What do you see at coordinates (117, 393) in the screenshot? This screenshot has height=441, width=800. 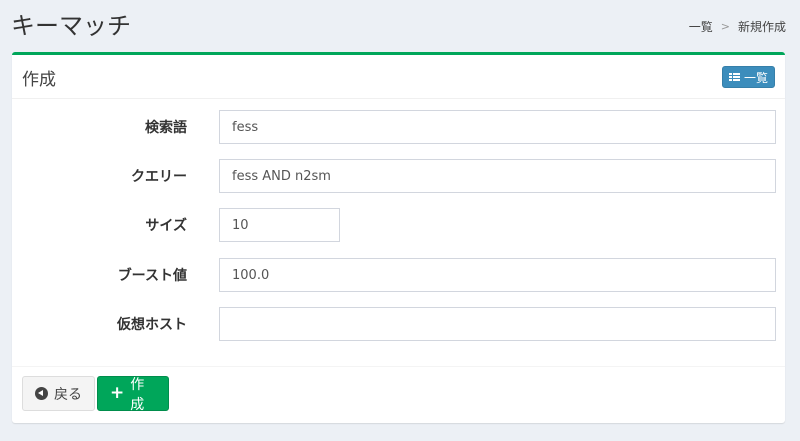 I see `plus-icon: +` at bounding box center [117, 393].